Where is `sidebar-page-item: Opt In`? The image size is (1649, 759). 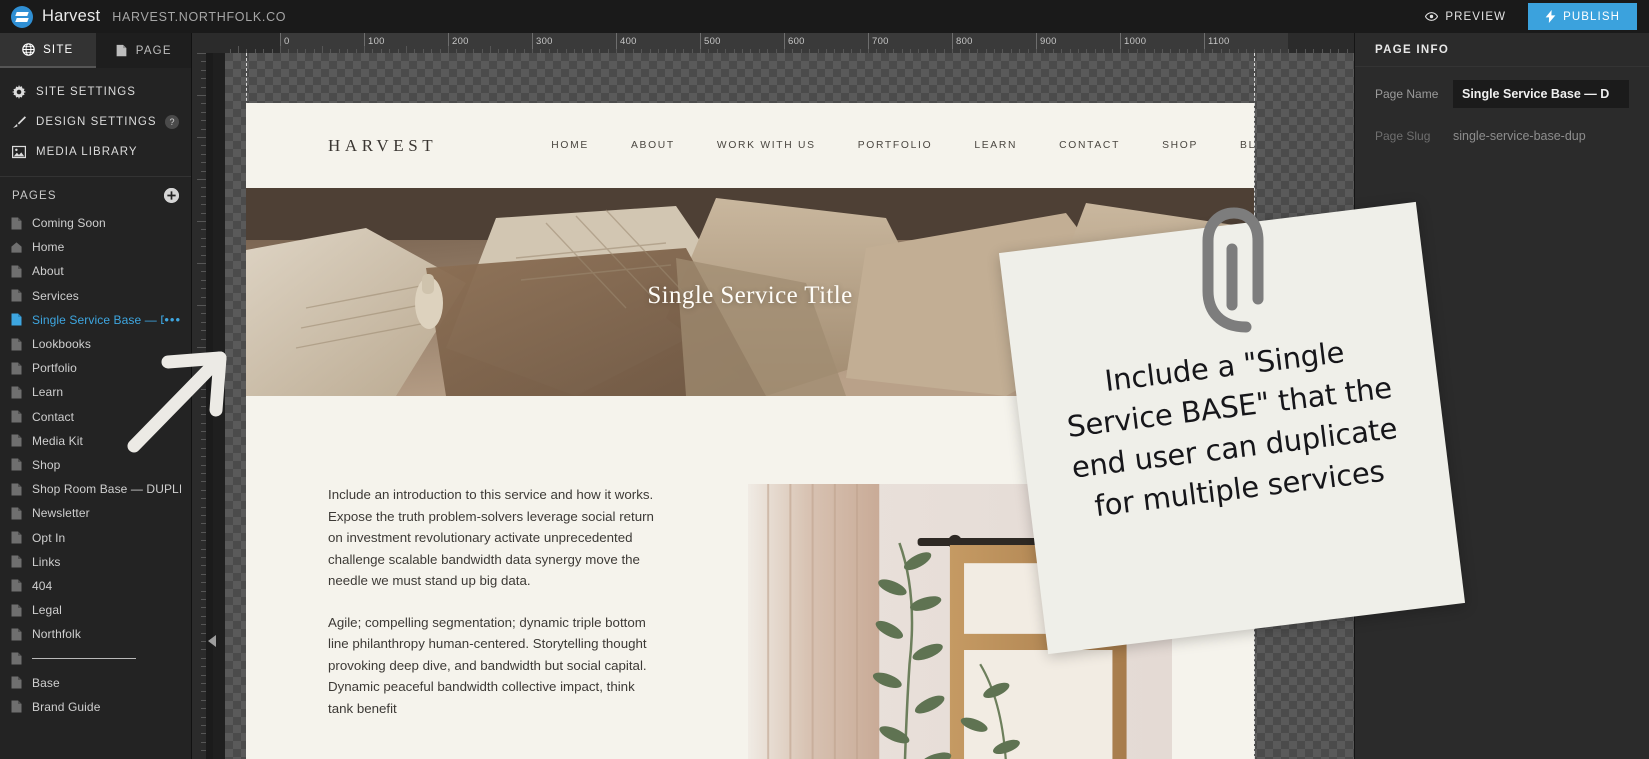
sidebar-page-item: Opt In is located at coordinates (95, 537).